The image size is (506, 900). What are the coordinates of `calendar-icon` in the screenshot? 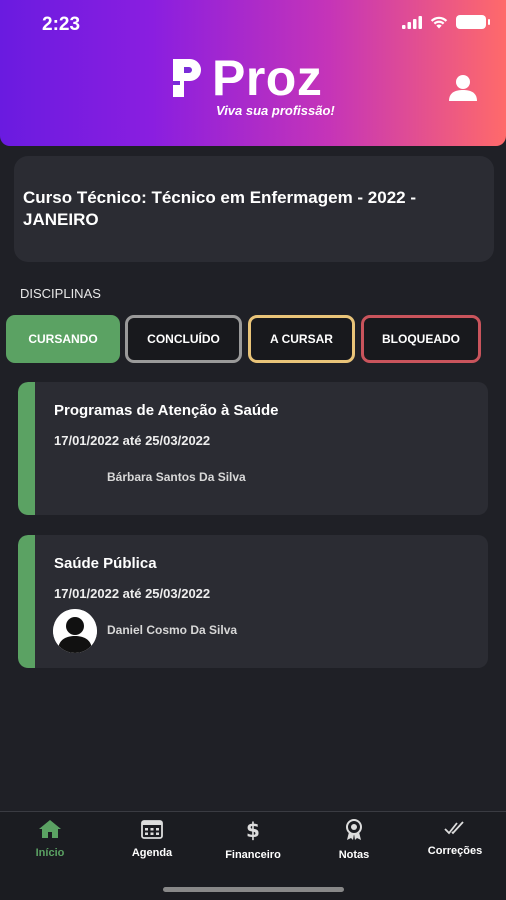 It's located at (152, 829).